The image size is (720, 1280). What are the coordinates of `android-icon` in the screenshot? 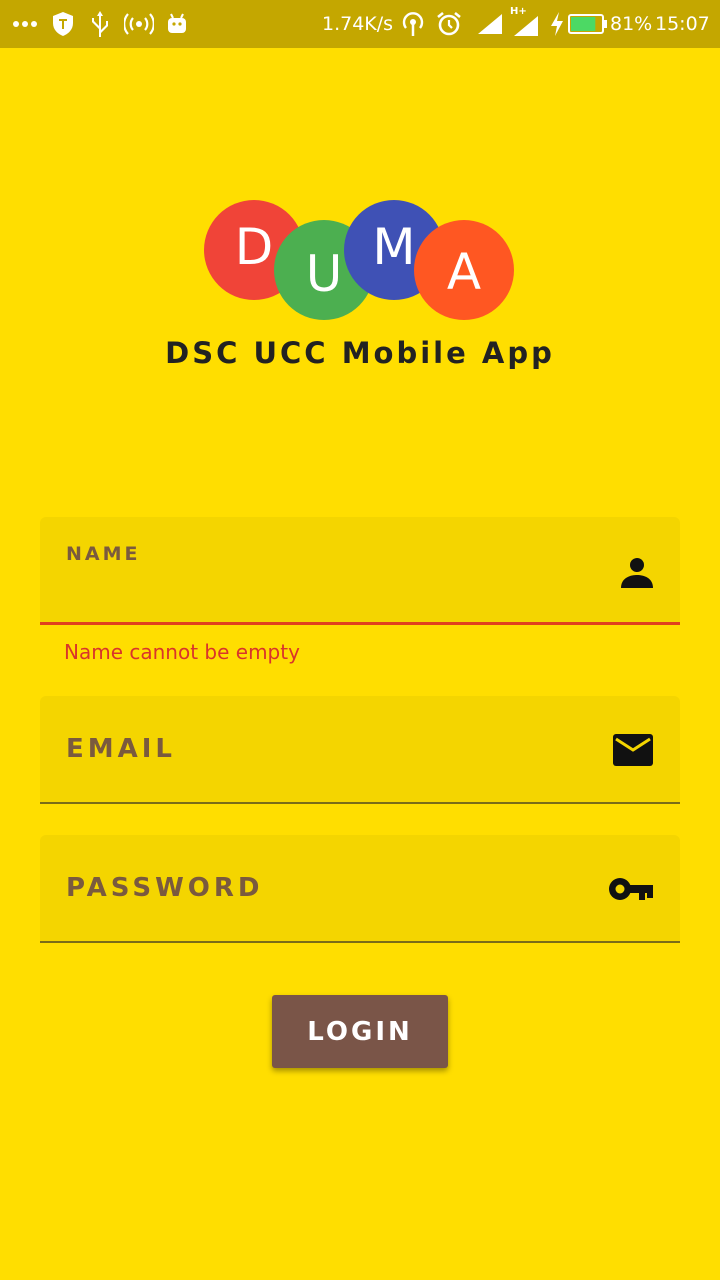 It's located at (177, 24).